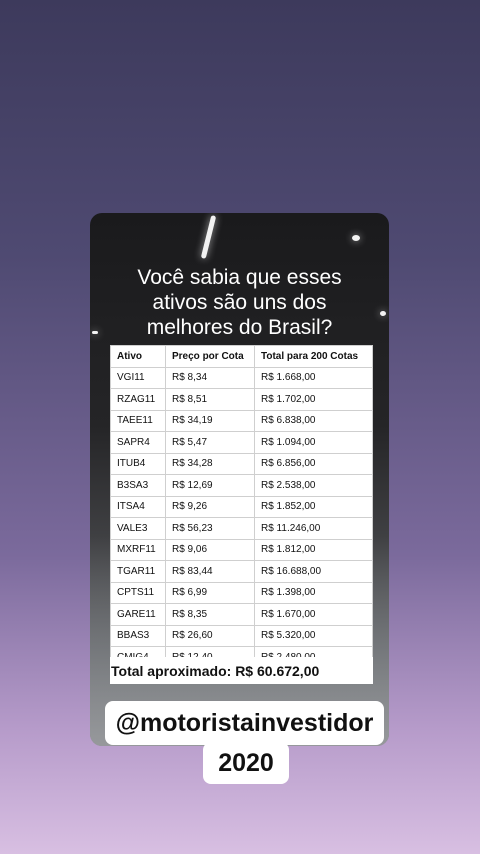 The height and width of the screenshot is (854, 480). Describe the element at coordinates (138, 506) in the screenshot. I see `cell-asset: ITSA4` at that location.